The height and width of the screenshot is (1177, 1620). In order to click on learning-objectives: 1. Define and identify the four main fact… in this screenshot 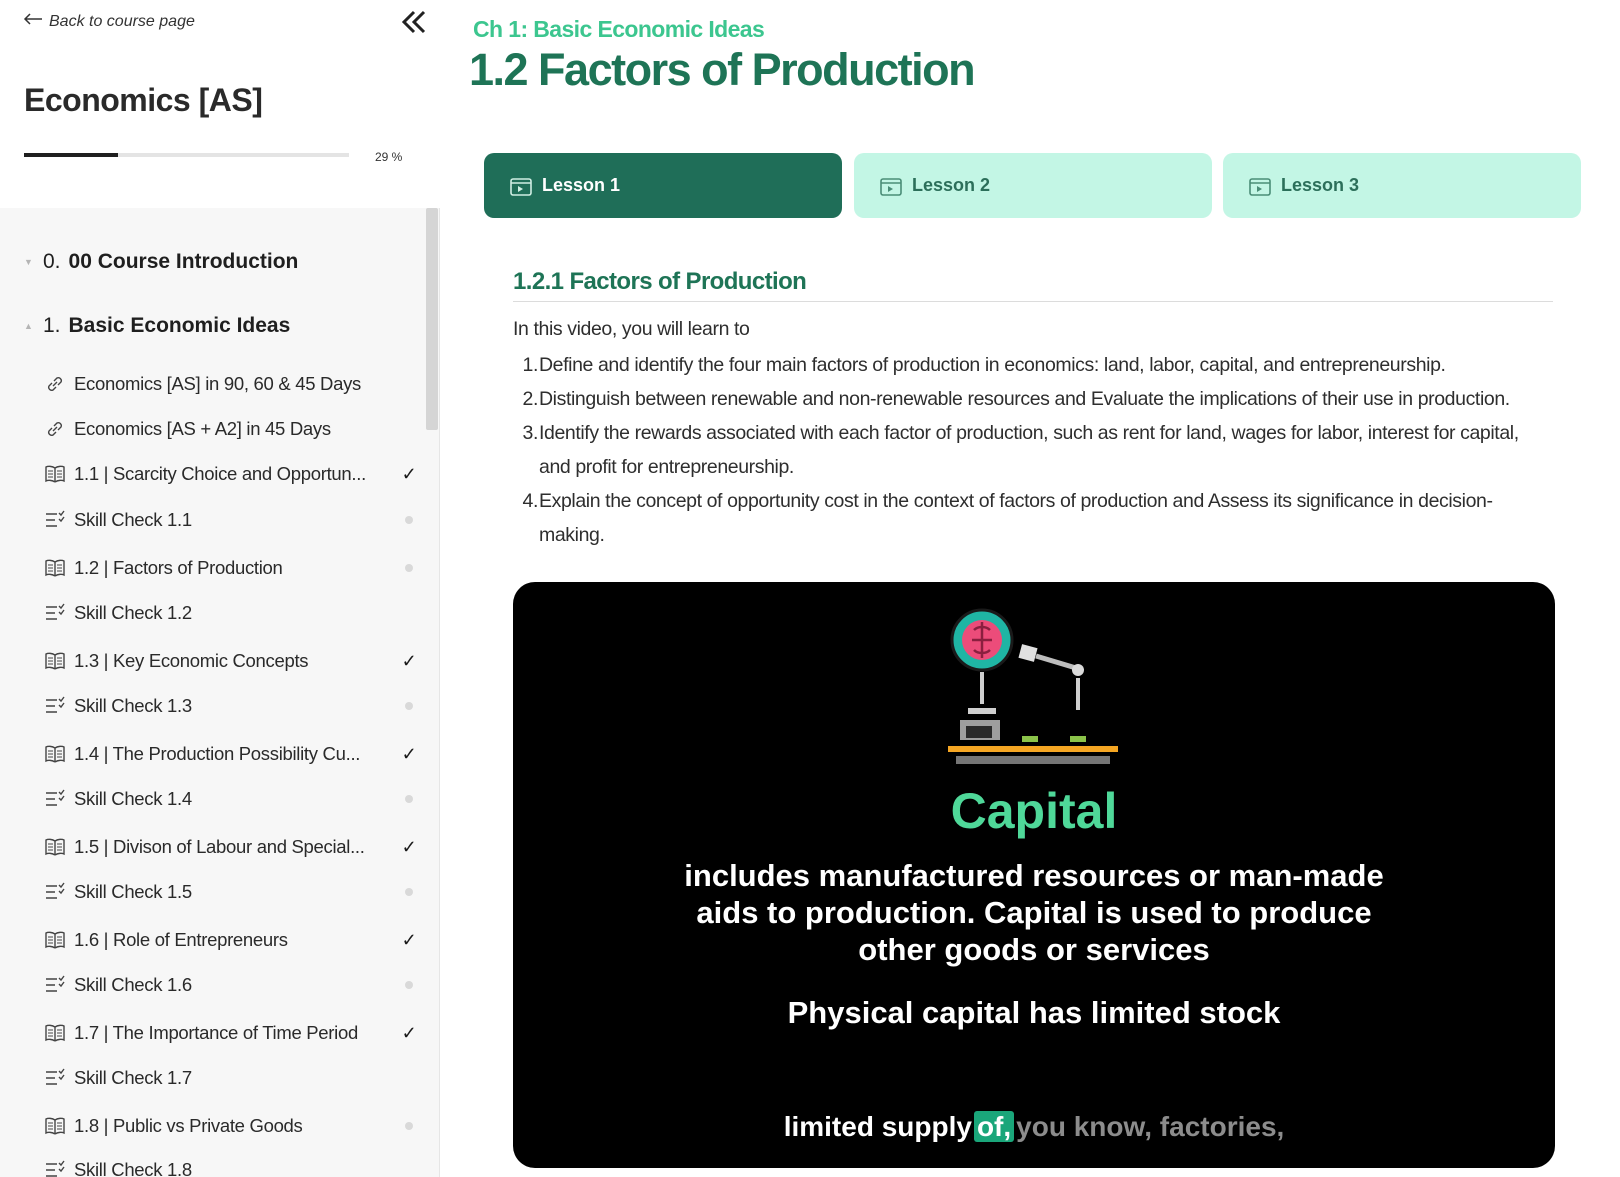, I will do `click(1033, 450)`.